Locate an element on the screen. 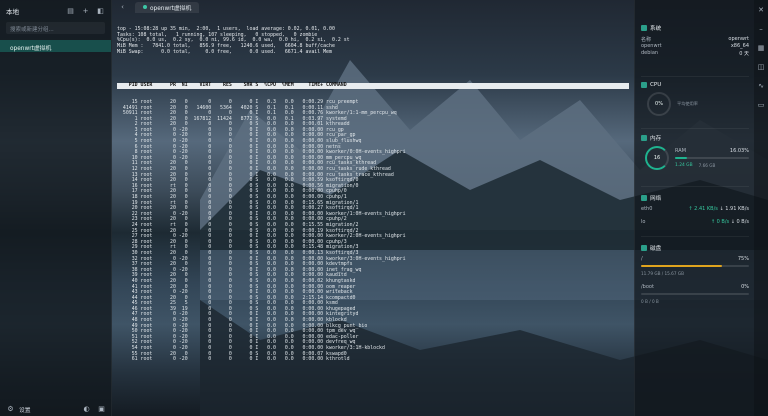 Image resolution: width=768 pixels, height=416 pixels. disk-detail: 0 B / 0 B is located at coordinates (650, 301).